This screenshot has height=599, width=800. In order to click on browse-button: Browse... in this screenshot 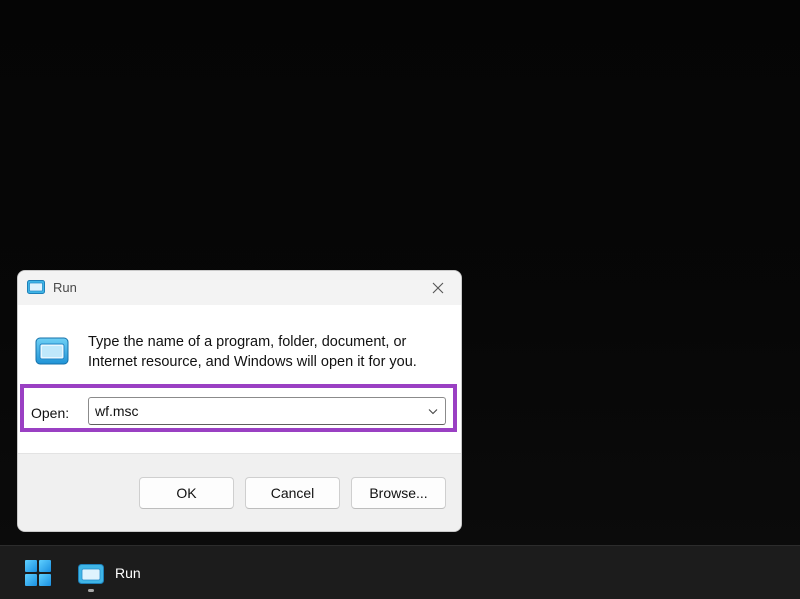, I will do `click(398, 493)`.